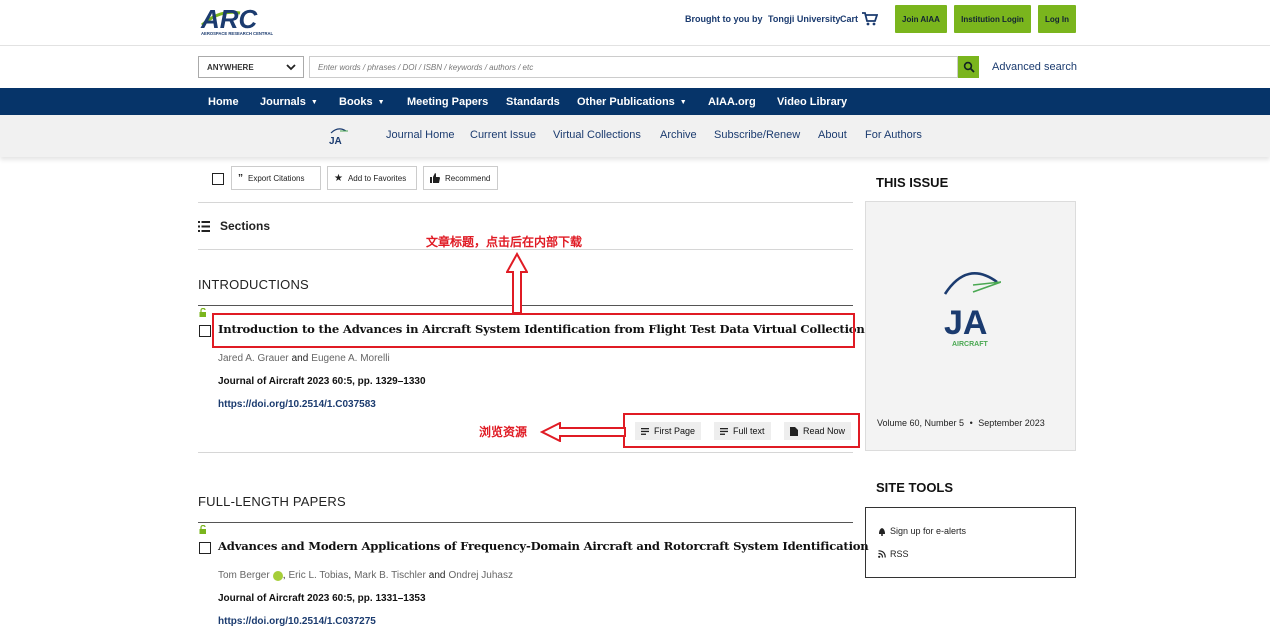  What do you see at coordinates (277, 575) in the screenshot?
I see `orcid-icon` at bounding box center [277, 575].